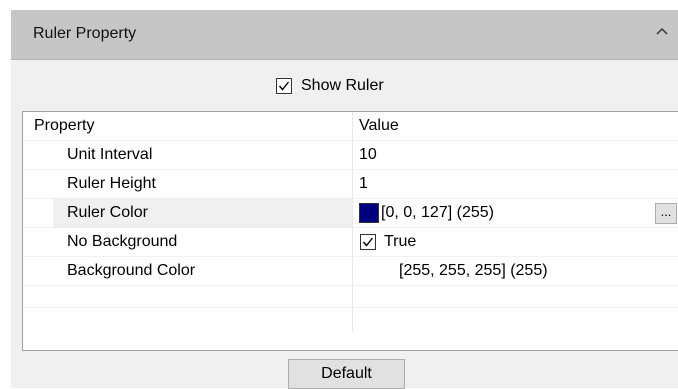  Describe the element at coordinates (350, 155) in the screenshot. I see `table-row: Unit Interval 10` at that location.